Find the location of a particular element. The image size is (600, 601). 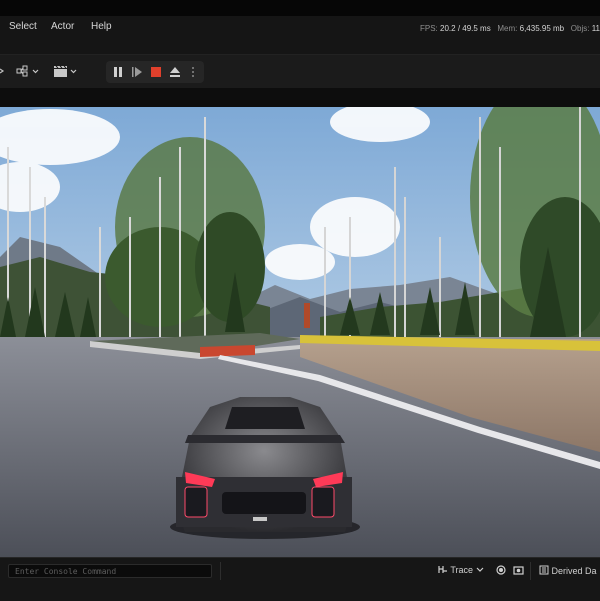

fps-value: 20.2 is located at coordinates (448, 28).